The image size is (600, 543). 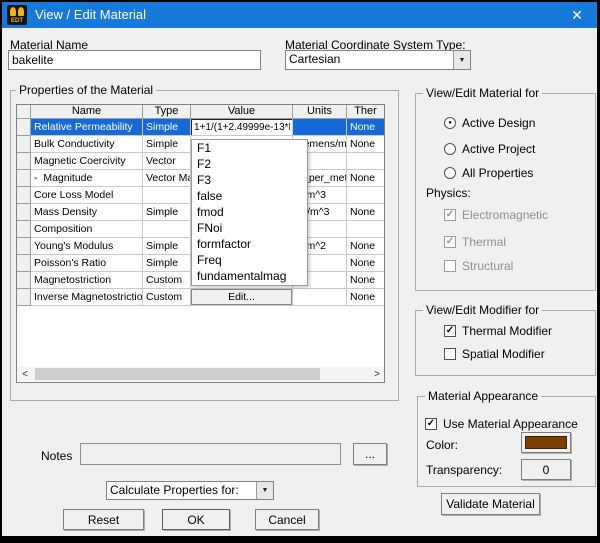 I want to click on list-item: FNoi, so click(x=249, y=228).